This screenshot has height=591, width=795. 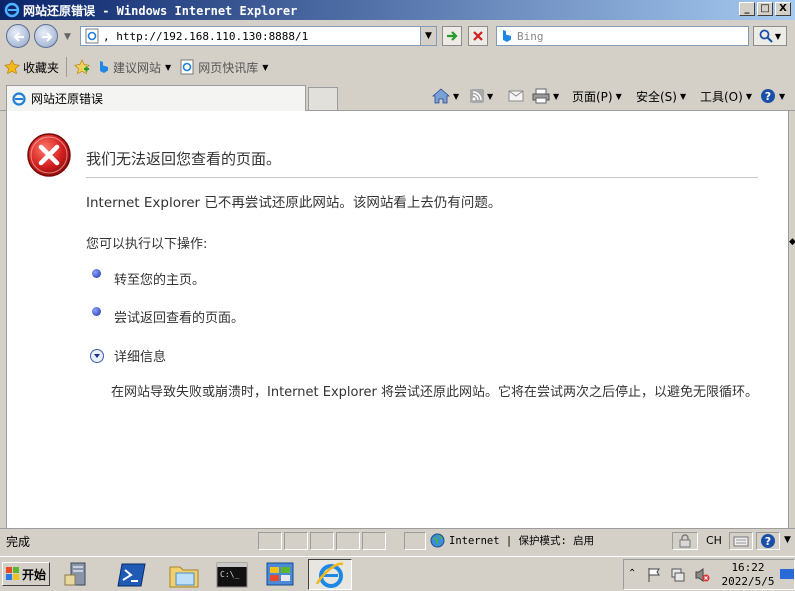 What do you see at coordinates (622, 36) in the screenshot?
I see `search-field: Bing` at bounding box center [622, 36].